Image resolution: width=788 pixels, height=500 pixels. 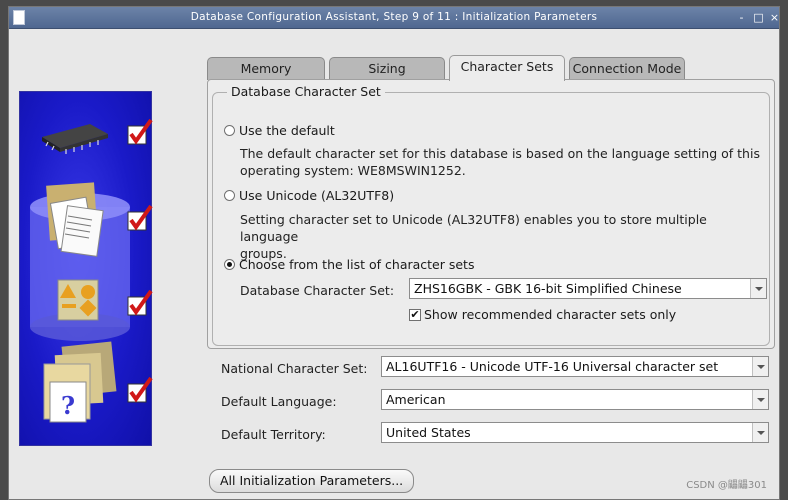 What do you see at coordinates (317, 290) in the screenshot?
I see `db-charset-label: Database Character Set:` at bounding box center [317, 290].